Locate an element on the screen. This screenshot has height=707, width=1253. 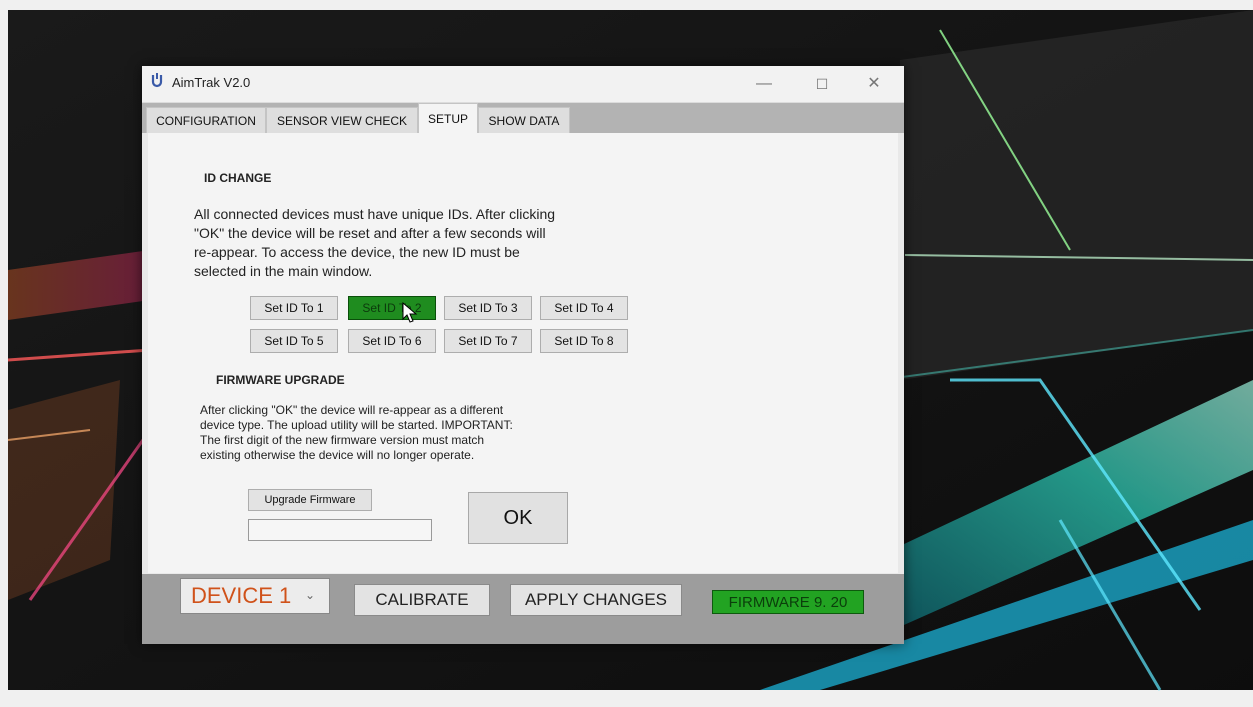
ok-button: OK is located at coordinates (518, 518).